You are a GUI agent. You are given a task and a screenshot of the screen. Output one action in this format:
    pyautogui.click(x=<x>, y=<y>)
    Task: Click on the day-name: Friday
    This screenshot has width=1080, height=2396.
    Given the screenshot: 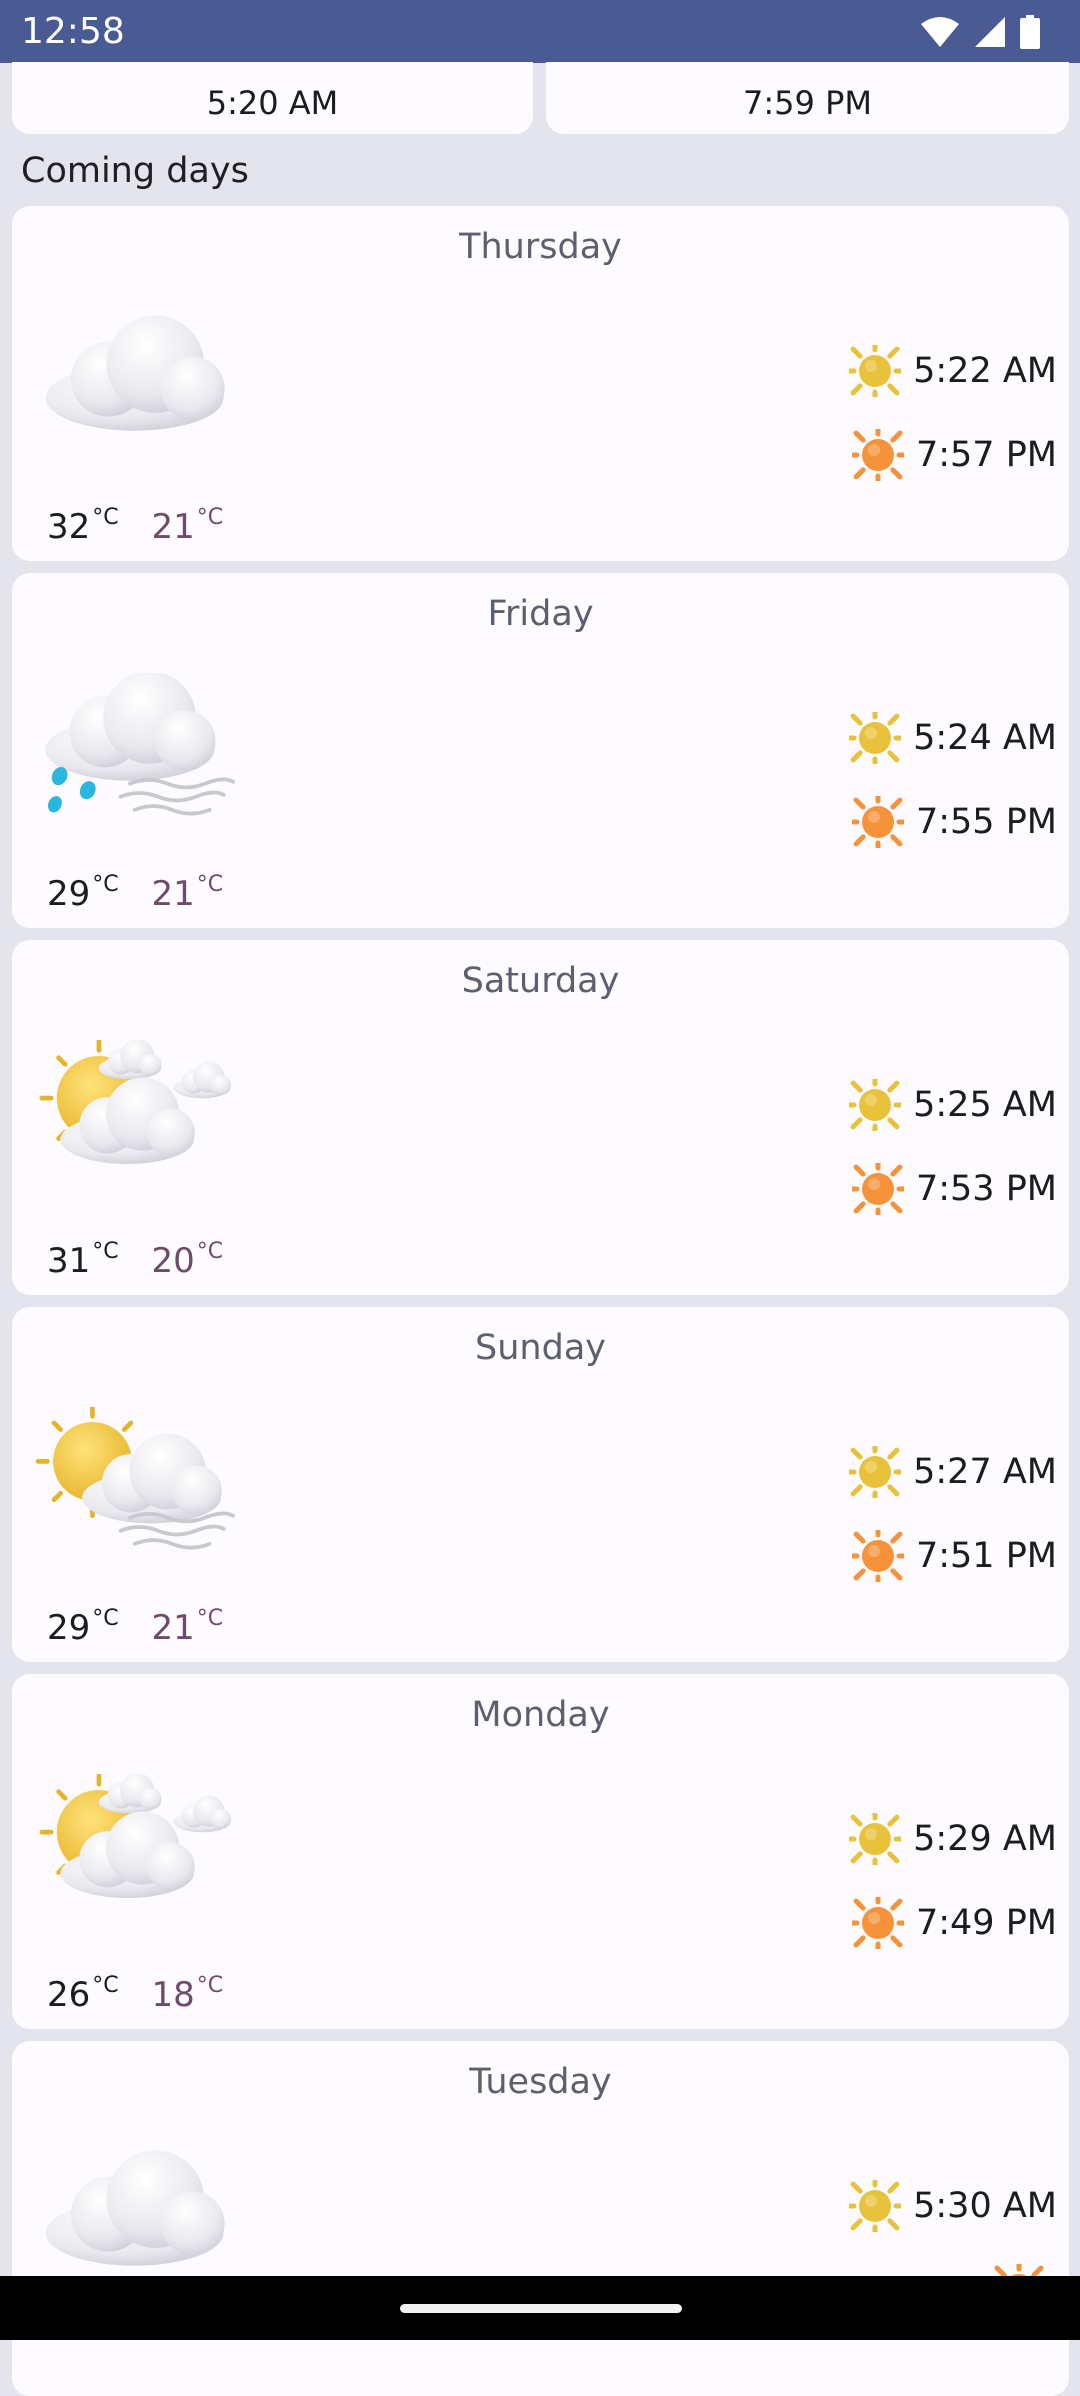 What is the action you would take?
    pyautogui.click(x=540, y=614)
    